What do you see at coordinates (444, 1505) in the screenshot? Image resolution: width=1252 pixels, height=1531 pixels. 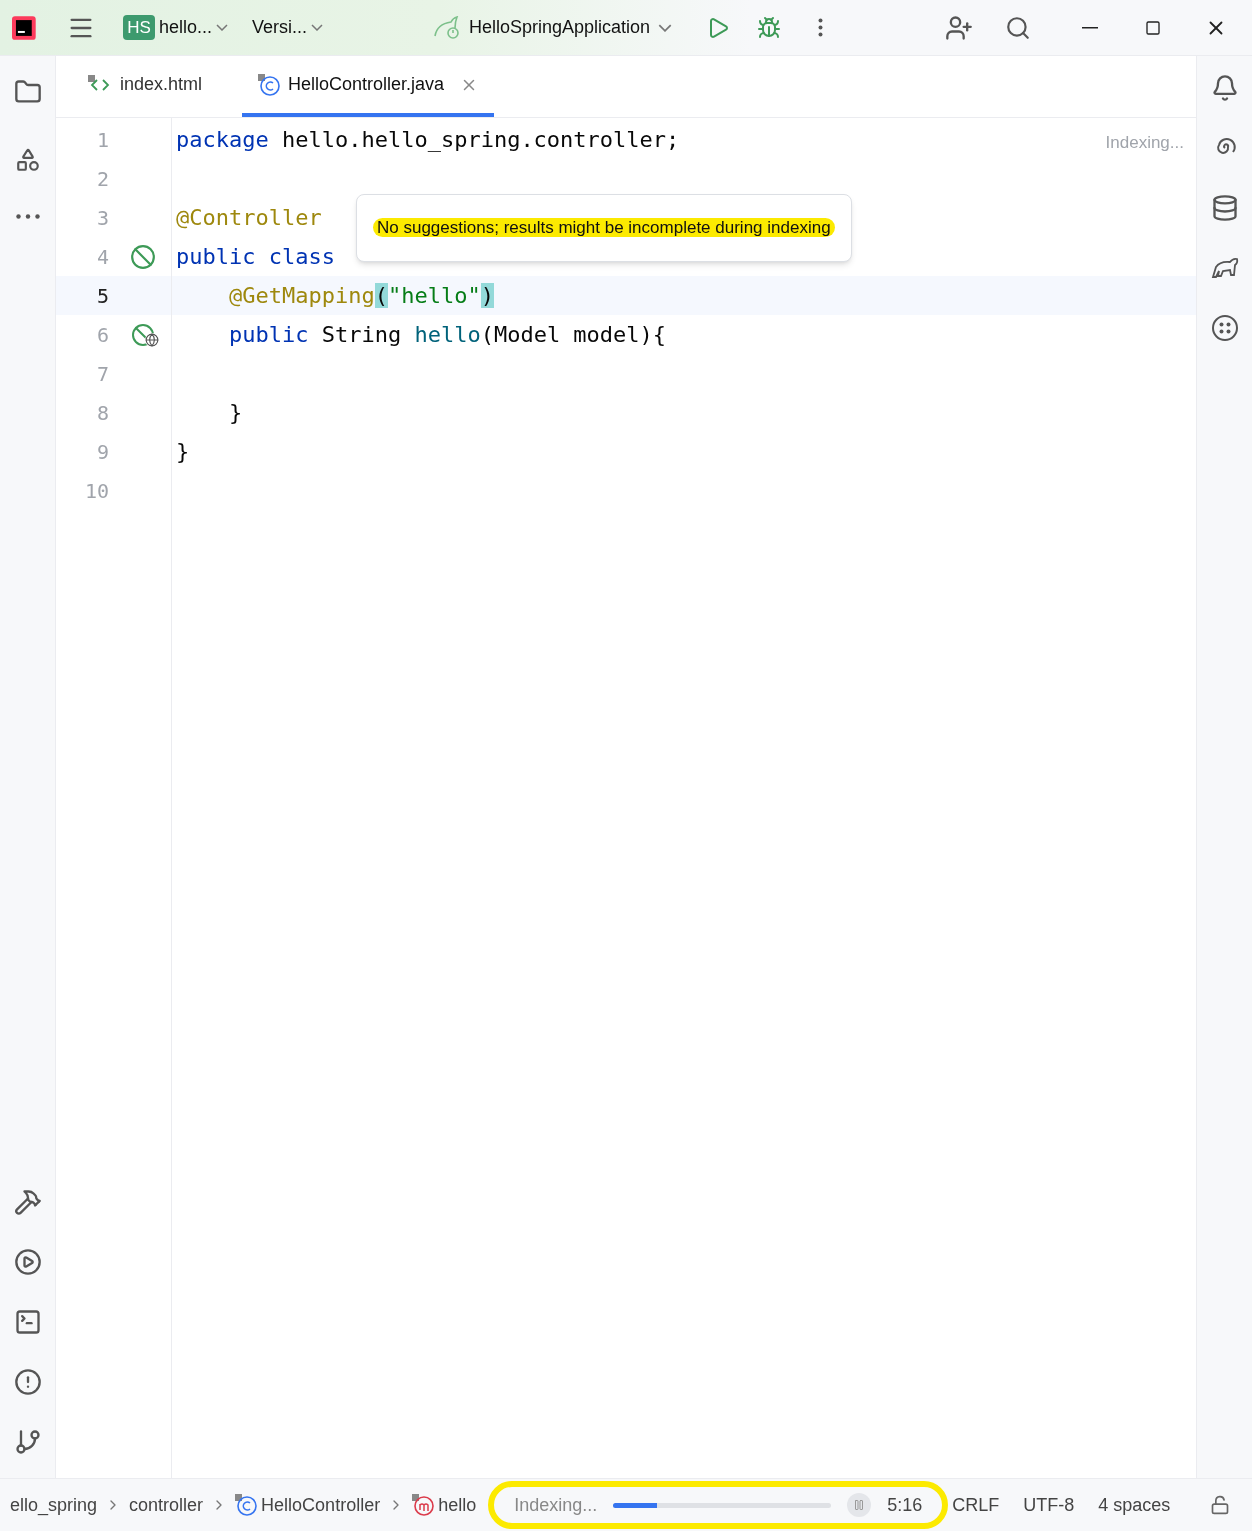 I see `breadcrumb: hello` at bounding box center [444, 1505].